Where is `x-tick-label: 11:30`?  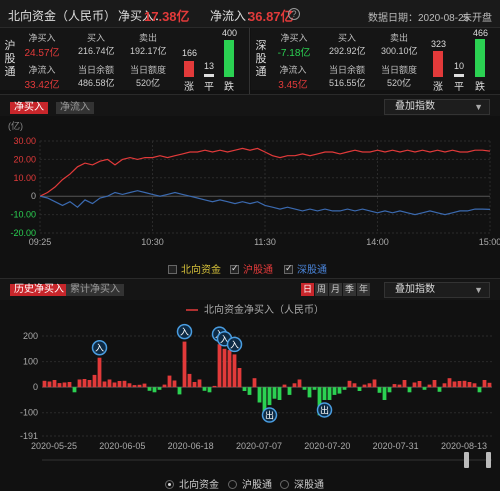
x-tick-label: 11:30 is located at coordinates (265, 242).